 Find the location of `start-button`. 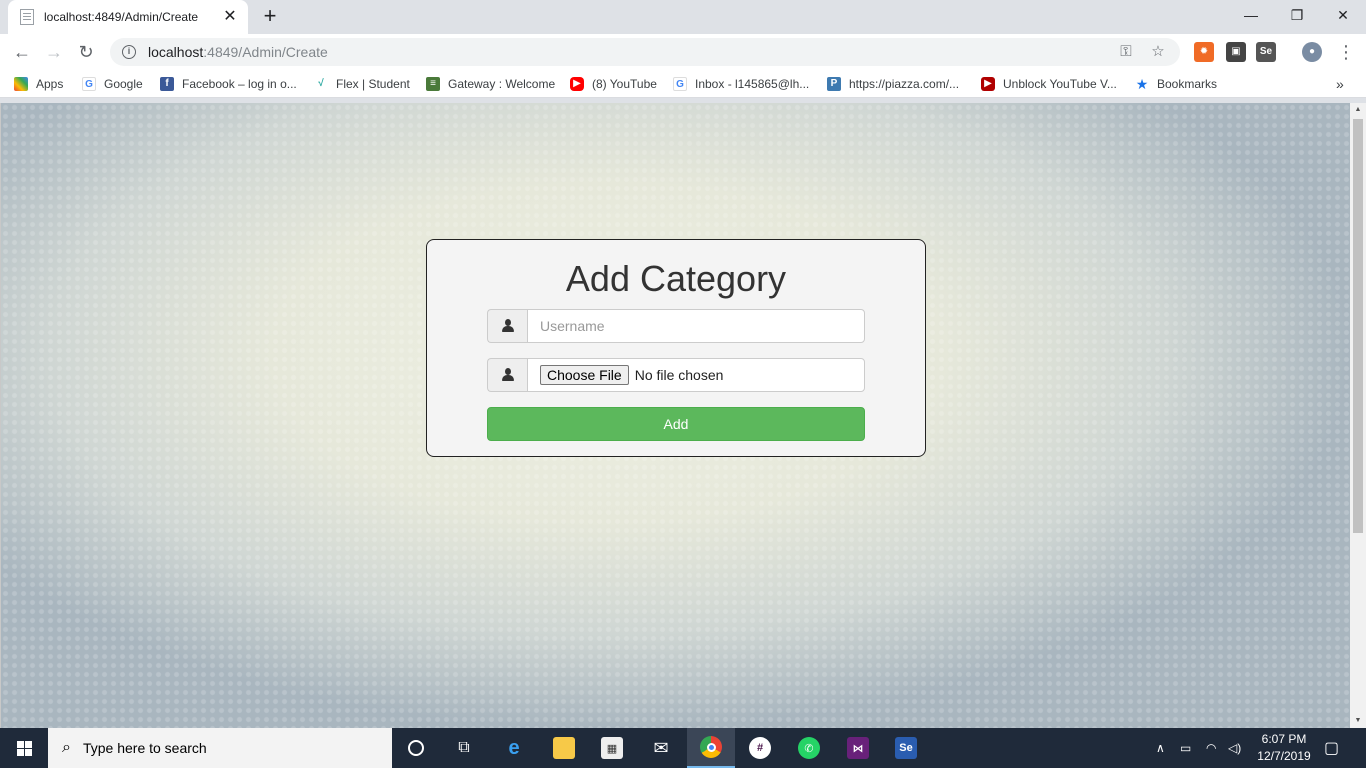

start-button is located at coordinates (24, 748).